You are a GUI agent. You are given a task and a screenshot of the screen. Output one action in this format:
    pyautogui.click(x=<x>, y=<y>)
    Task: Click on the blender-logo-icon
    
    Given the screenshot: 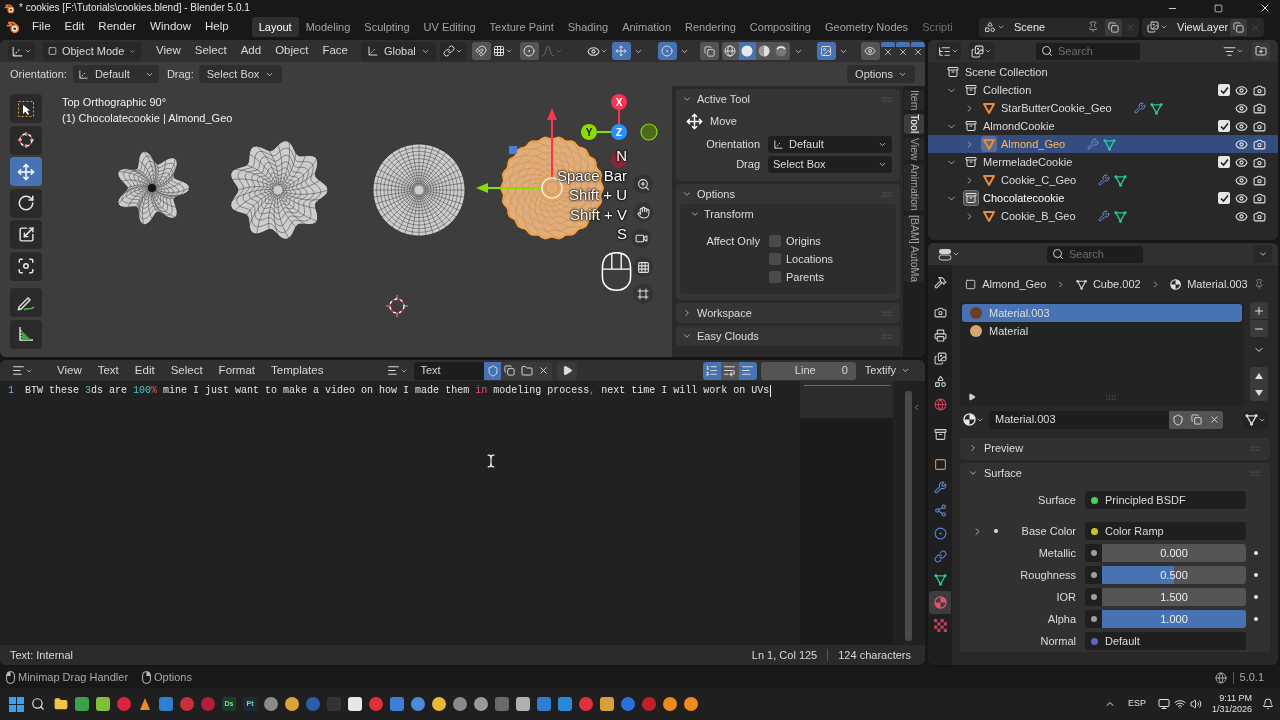 What is the action you would take?
    pyautogui.click(x=9, y=8)
    